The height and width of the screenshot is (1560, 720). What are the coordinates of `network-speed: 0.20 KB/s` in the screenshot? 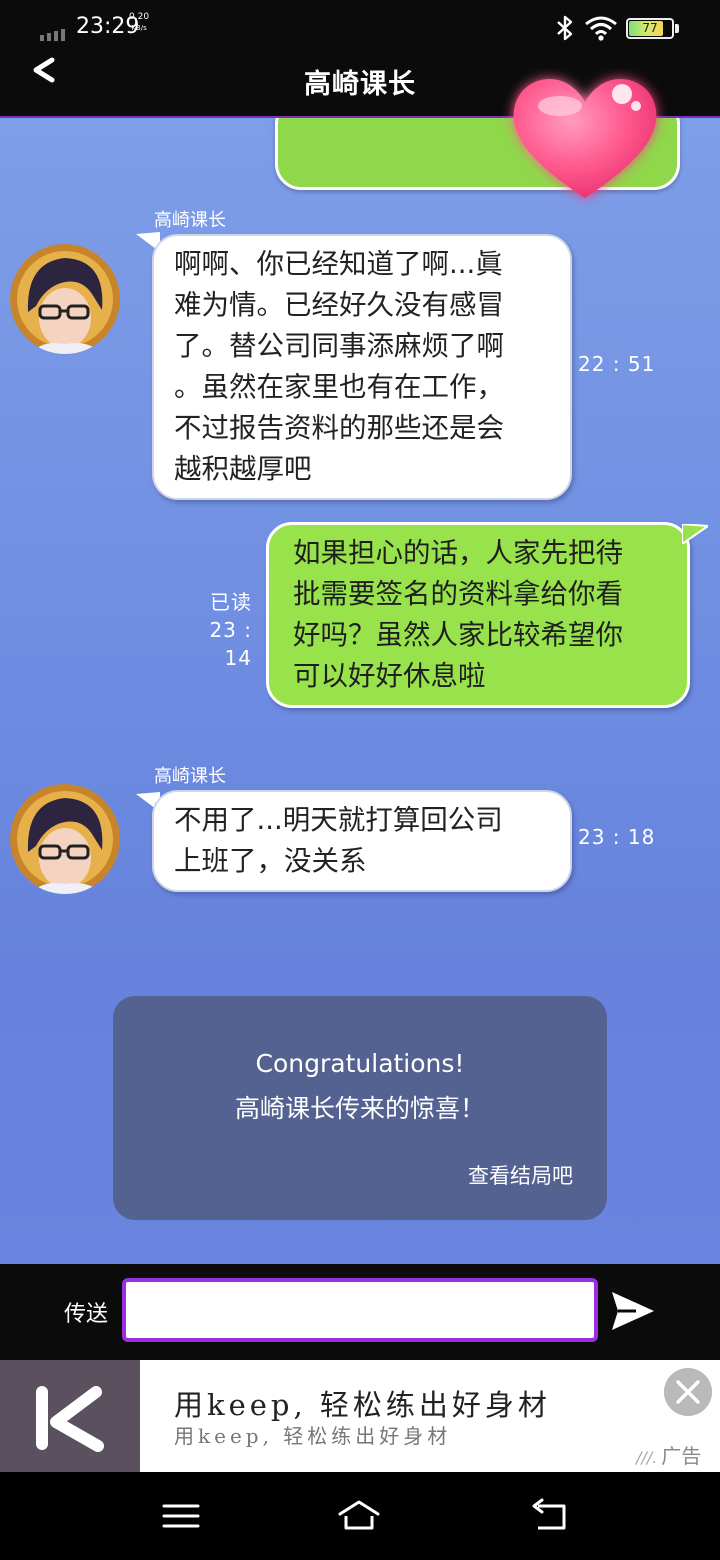 It's located at (139, 23).